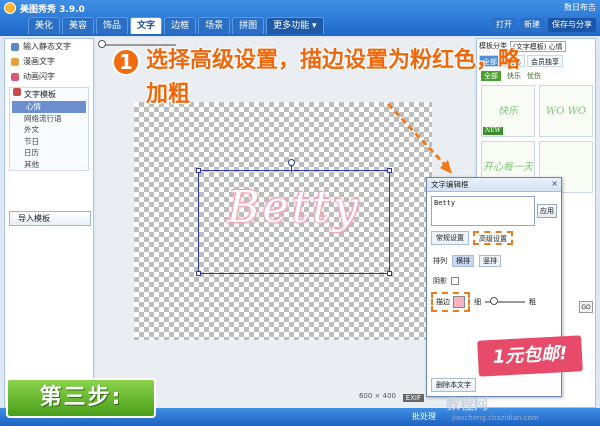 The image size is (600, 426). What do you see at coordinates (389, 273) in the screenshot?
I see `resize-handle-bottom-right` at bounding box center [389, 273].